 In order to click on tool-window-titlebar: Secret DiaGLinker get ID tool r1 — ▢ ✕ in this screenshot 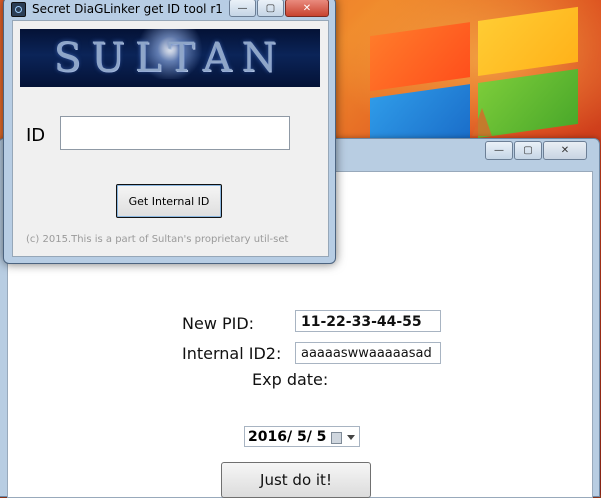, I will do `click(169, 10)`.